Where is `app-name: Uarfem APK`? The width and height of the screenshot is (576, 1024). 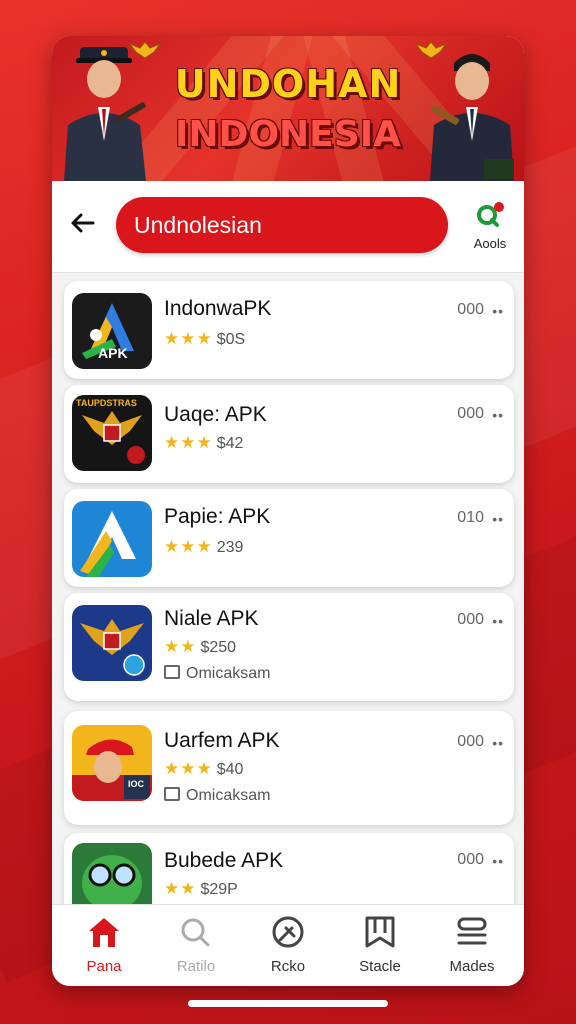 app-name: Uarfem APK is located at coordinates (222, 740).